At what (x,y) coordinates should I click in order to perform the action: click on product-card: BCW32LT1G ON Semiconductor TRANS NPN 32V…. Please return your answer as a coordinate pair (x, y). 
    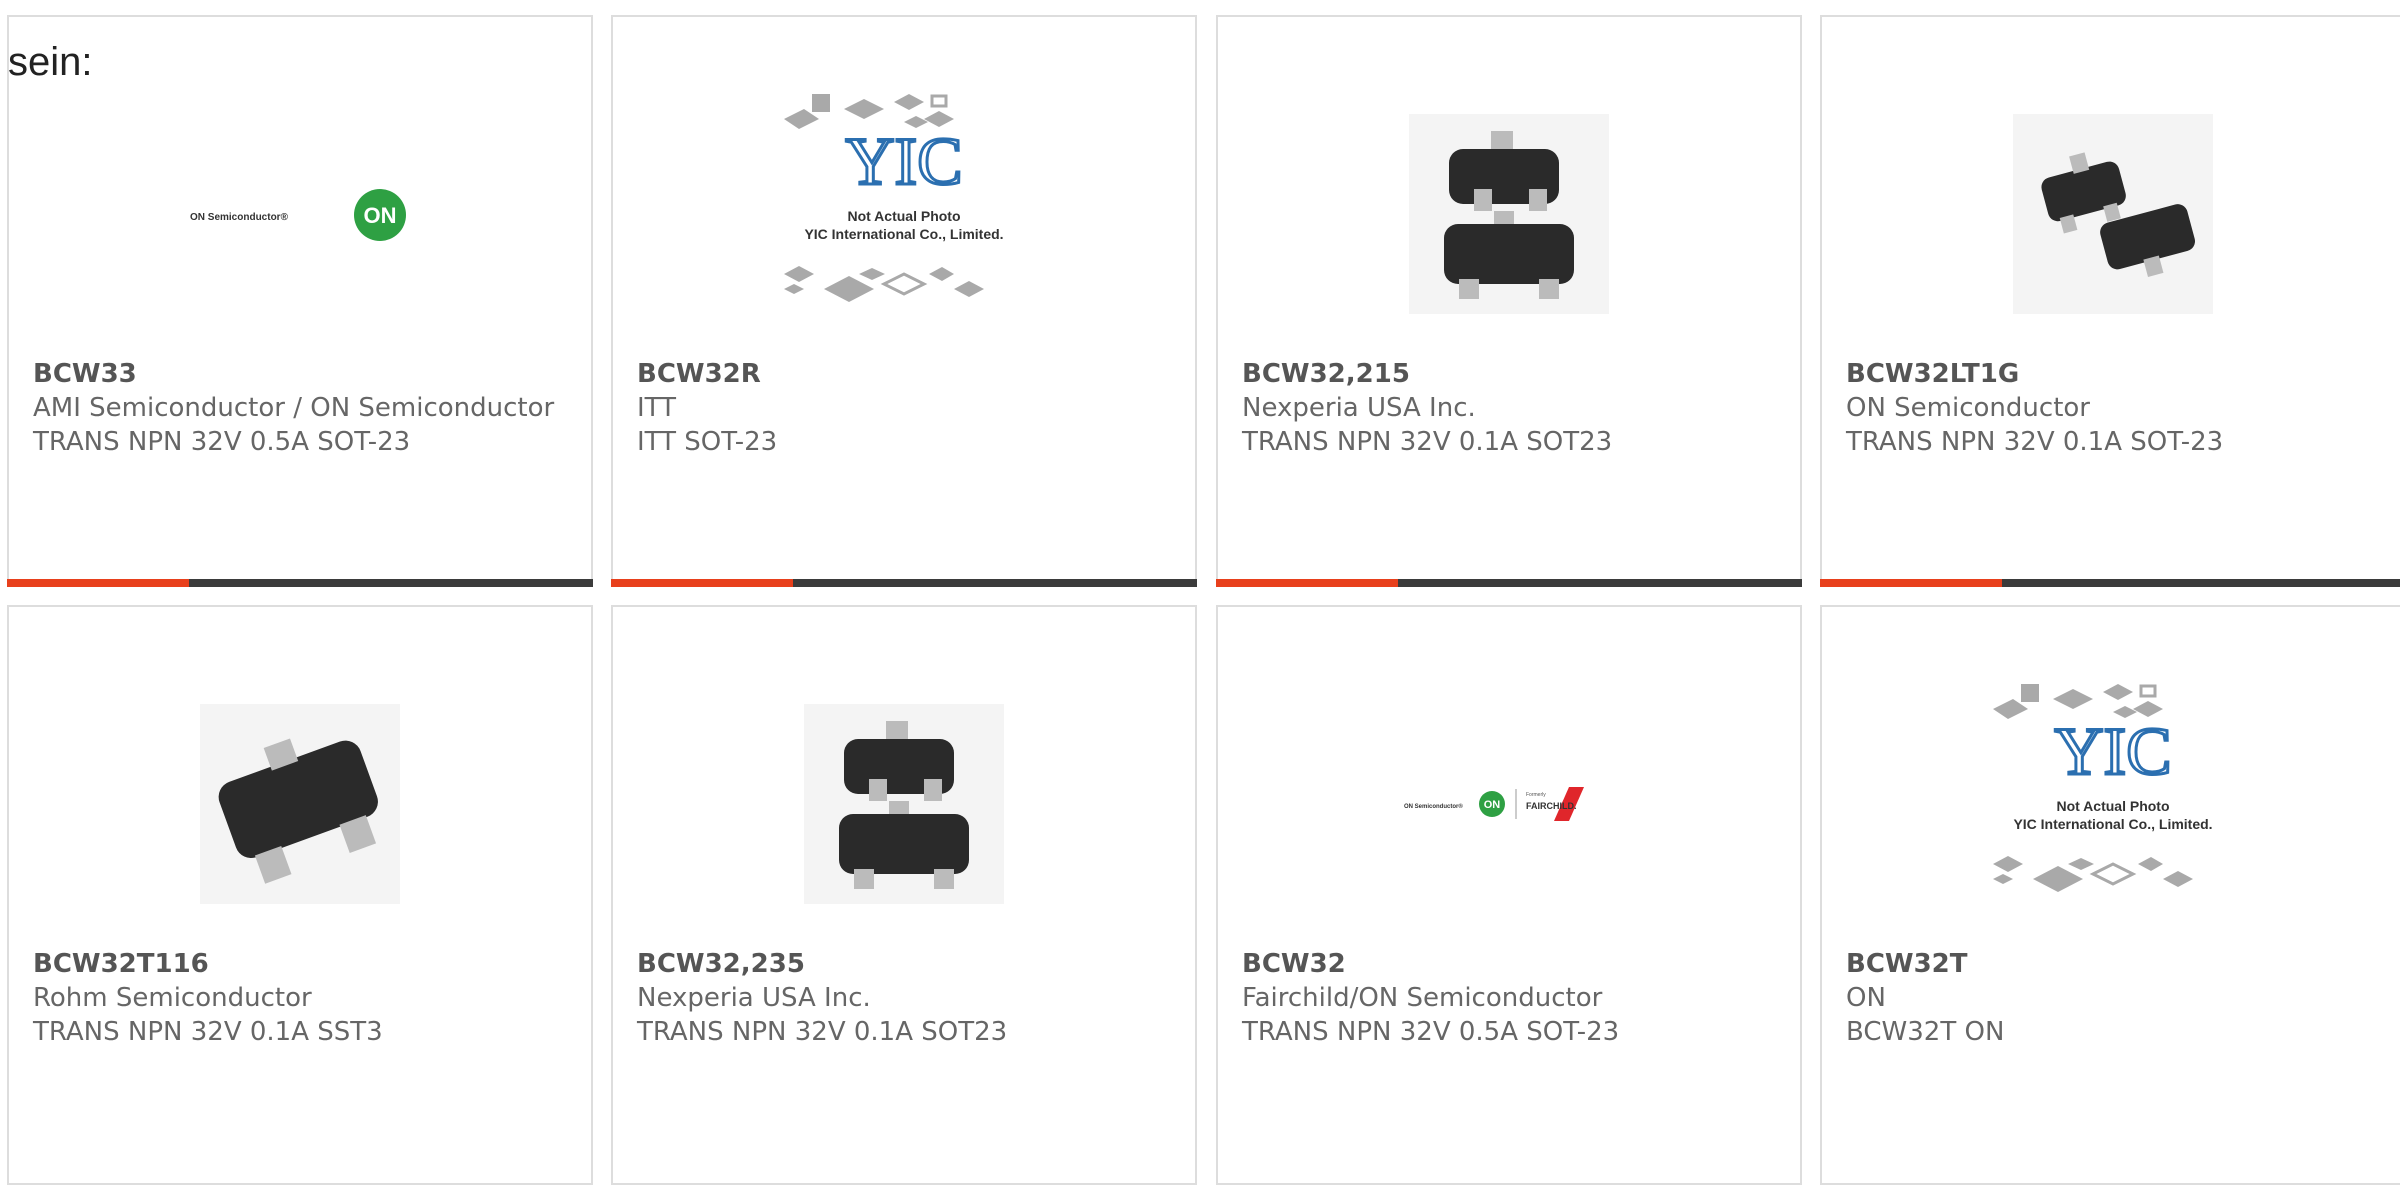
    Looking at the image, I should click on (2110, 301).